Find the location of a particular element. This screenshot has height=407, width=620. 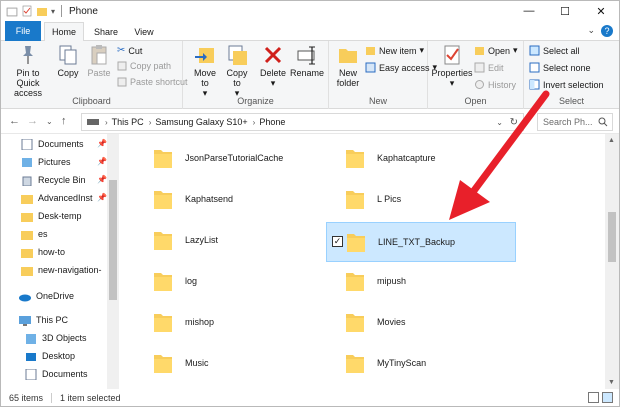

new-folder-button: New folder is located at coordinates (348, 66).